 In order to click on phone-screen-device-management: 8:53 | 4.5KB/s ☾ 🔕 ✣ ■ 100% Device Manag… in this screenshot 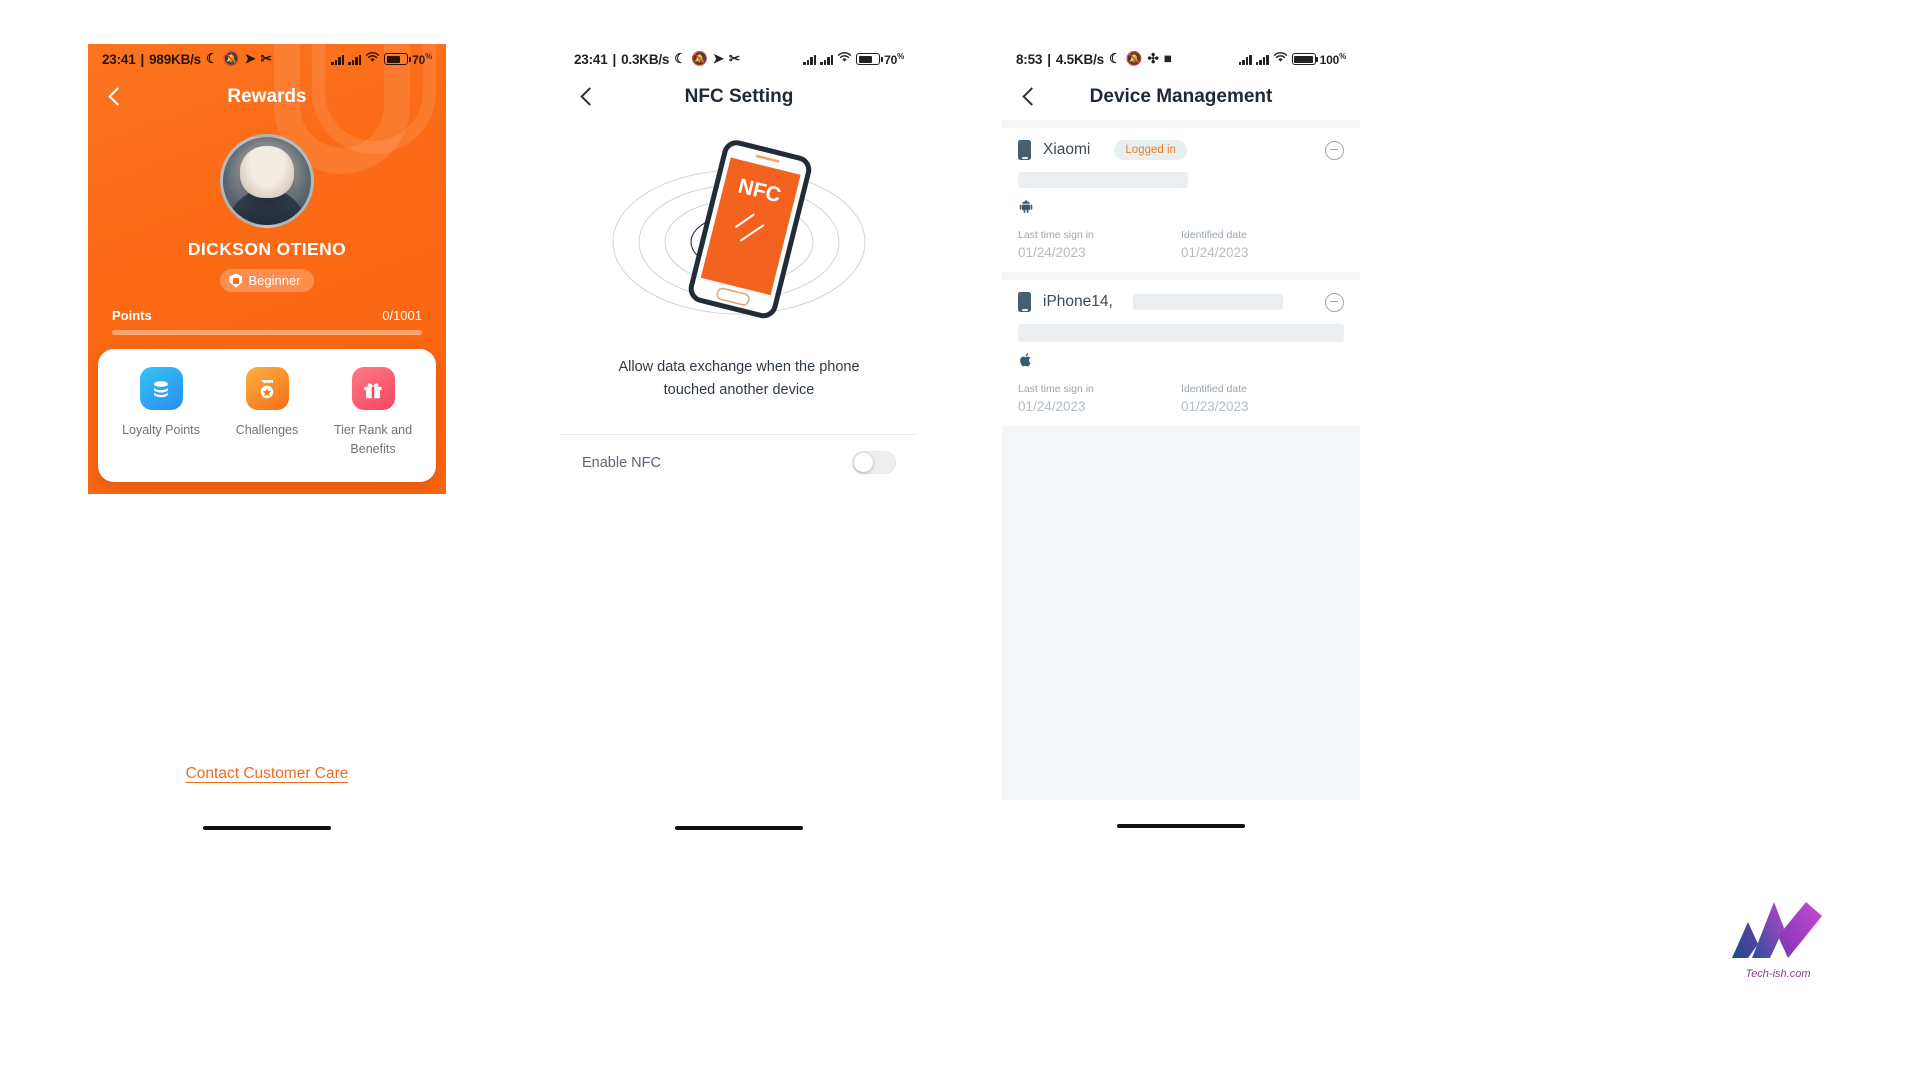, I will do `click(1181, 434)`.